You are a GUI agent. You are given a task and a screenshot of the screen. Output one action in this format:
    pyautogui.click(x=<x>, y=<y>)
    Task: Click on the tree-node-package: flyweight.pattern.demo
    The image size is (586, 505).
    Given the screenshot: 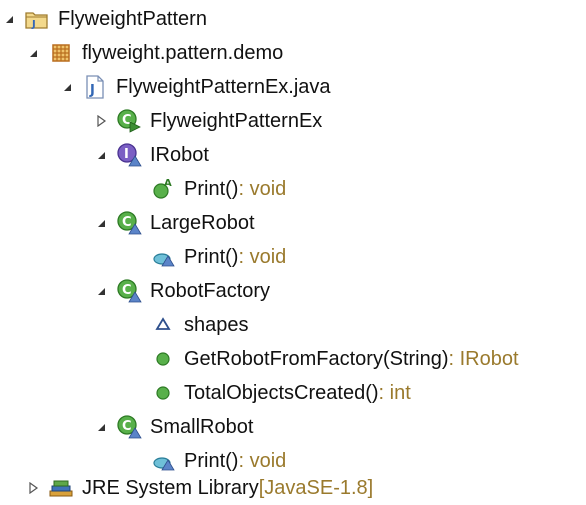 What is the action you would take?
    pyautogui.click(x=153, y=53)
    